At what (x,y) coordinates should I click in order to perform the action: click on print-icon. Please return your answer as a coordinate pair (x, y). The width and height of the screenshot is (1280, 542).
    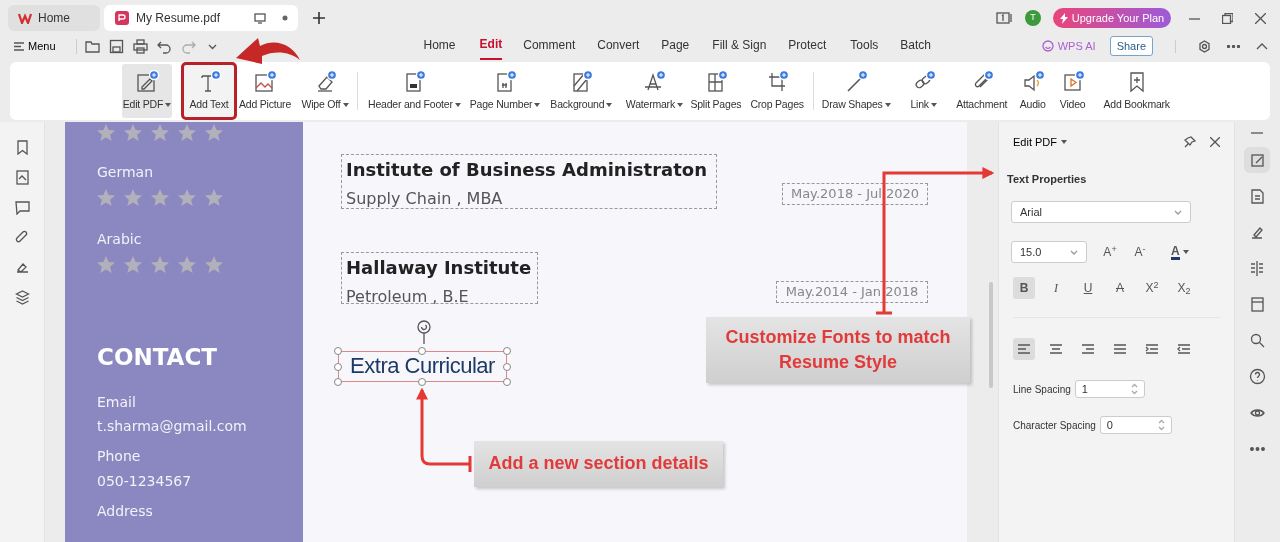
    Looking at the image, I should click on (140, 46).